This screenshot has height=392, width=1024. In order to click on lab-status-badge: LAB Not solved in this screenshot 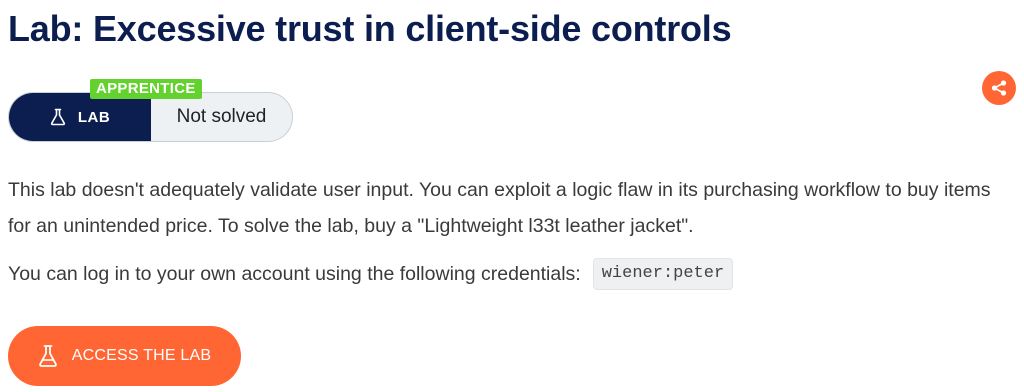, I will do `click(150, 117)`.